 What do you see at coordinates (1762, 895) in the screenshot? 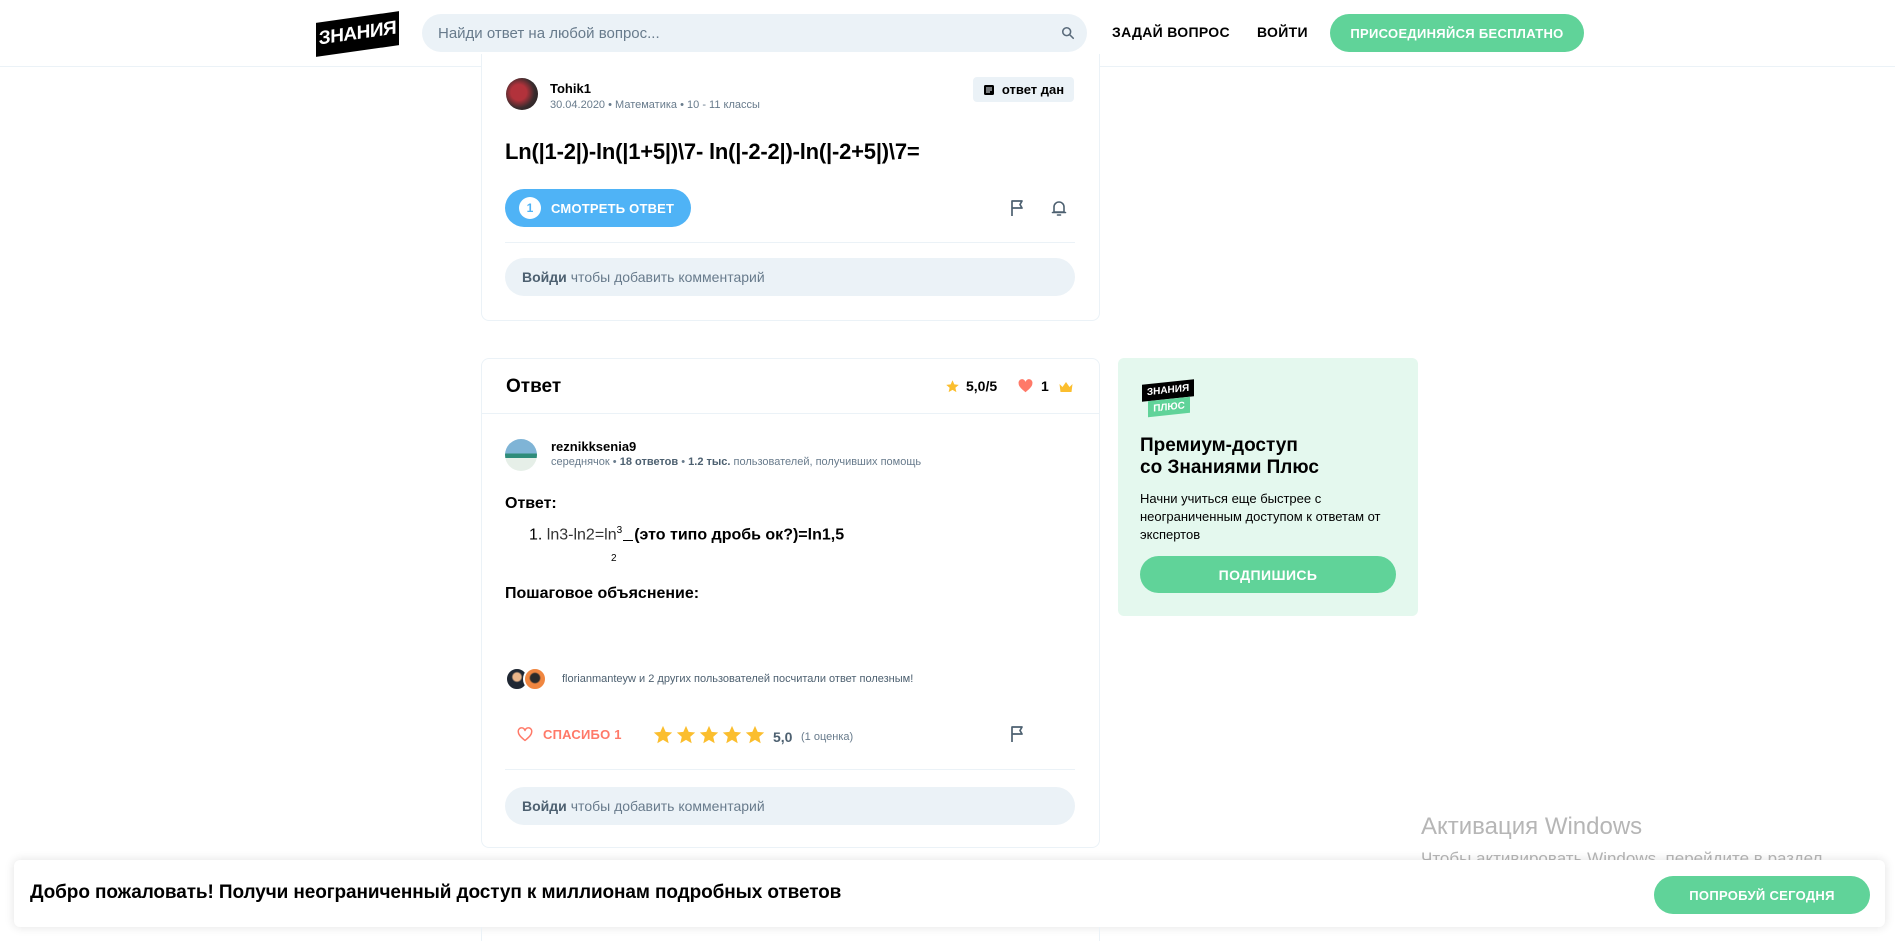
I see `try-today-button: ПОПРОБУЙ СЕГОДНЯ` at bounding box center [1762, 895].